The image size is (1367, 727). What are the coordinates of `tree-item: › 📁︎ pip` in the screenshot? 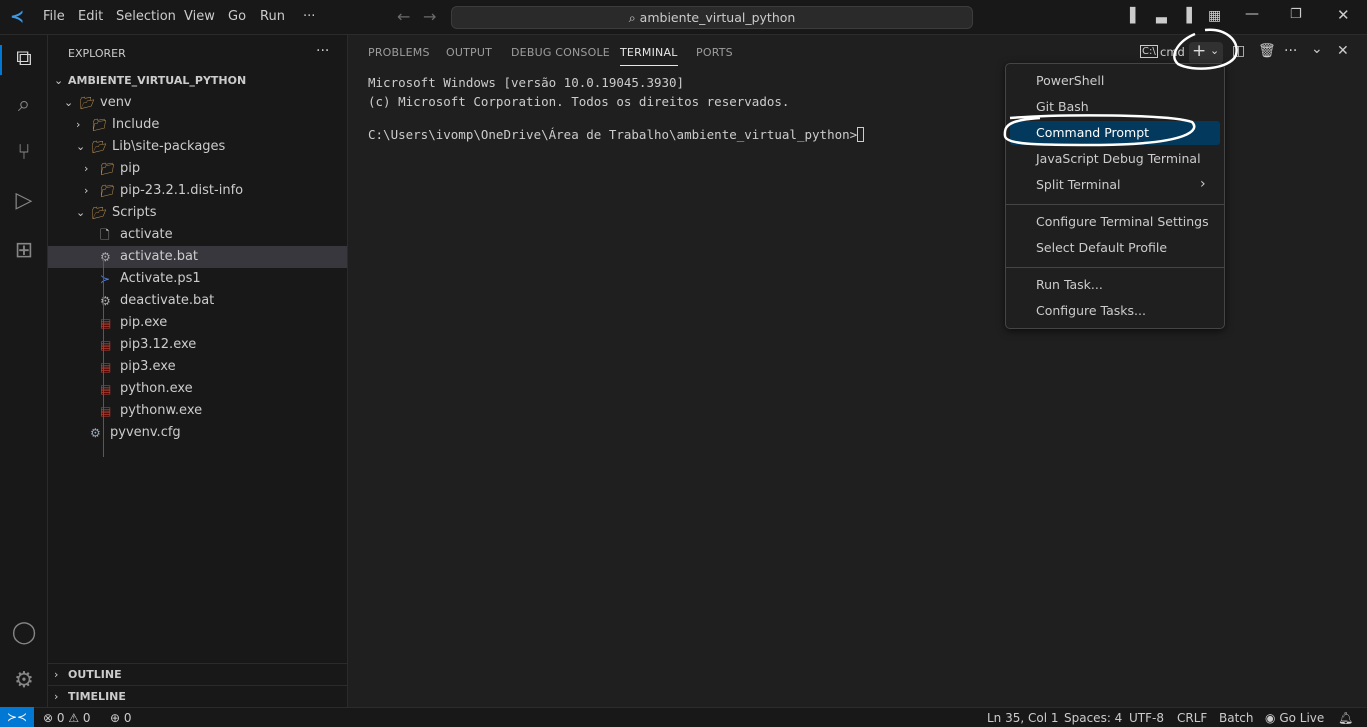 It's located at (197, 169).